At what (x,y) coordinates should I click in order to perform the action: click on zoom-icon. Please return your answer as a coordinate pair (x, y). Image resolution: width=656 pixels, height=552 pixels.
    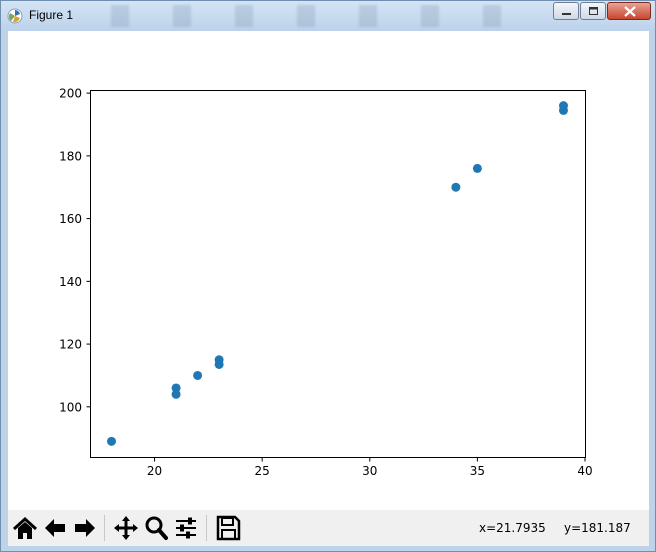
    Looking at the image, I should click on (156, 528).